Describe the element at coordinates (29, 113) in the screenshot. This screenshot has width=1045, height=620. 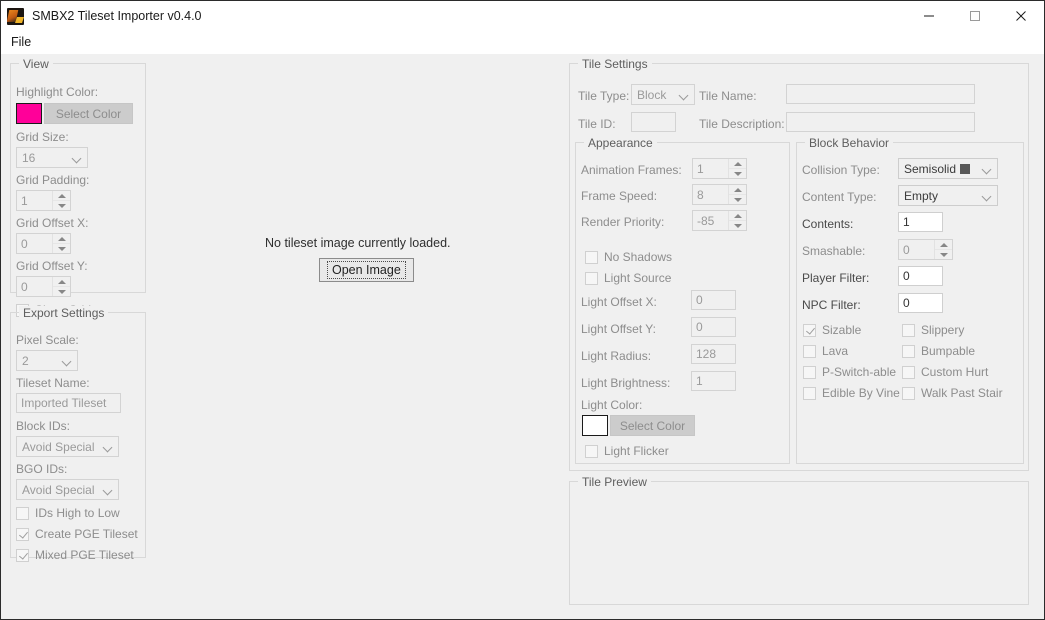
I see `highlight-color-swatch` at that location.